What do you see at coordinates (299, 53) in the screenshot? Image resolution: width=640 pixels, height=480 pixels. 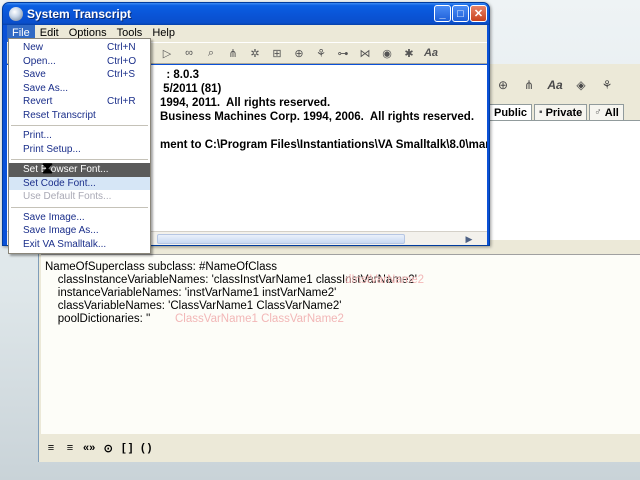 I see `classes-icon: ⊕` at bounding box center [299, 53].